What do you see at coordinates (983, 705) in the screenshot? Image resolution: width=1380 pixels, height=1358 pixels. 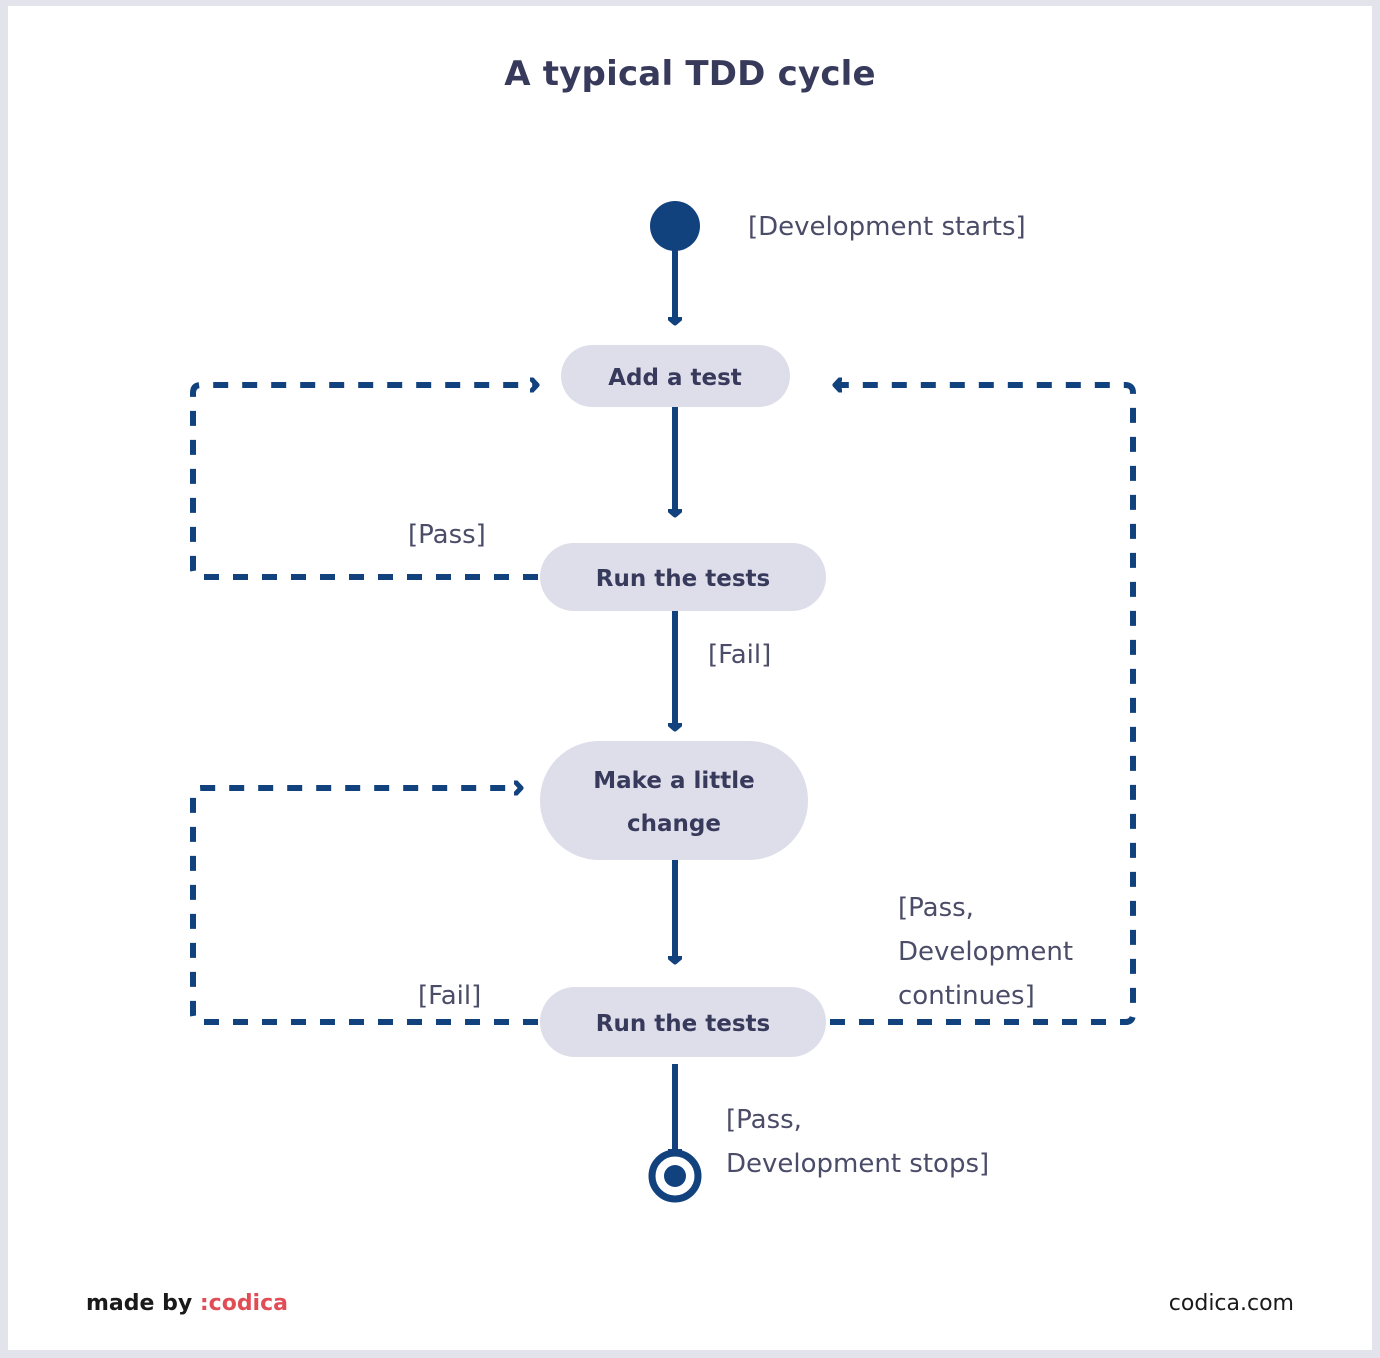 I see `edge-pass-continues-loop-to-add-a-test` at bounding box center [983, 705].